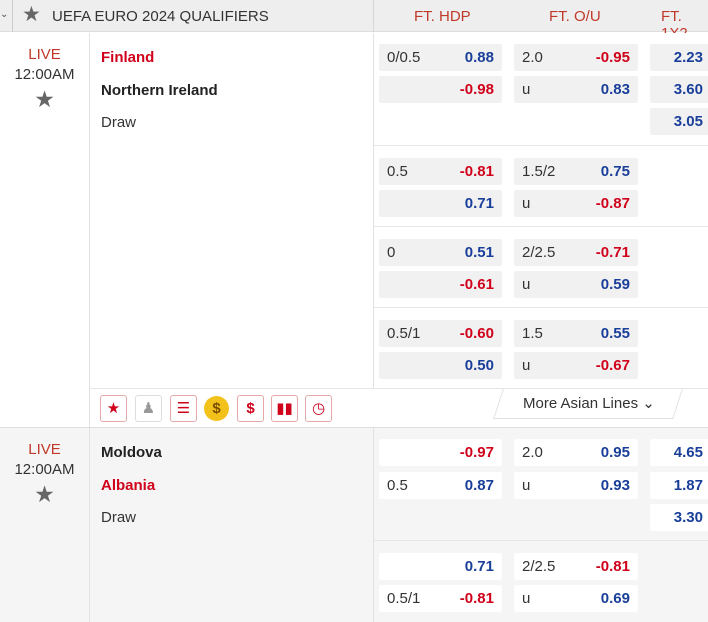 Image resolution: width=708 pixels, height=622 pixels. What do you see at coordinates (440, 566) in the screenshot?
I see `hdp-home-odds: 0.71` at bounding box center [440, 566].